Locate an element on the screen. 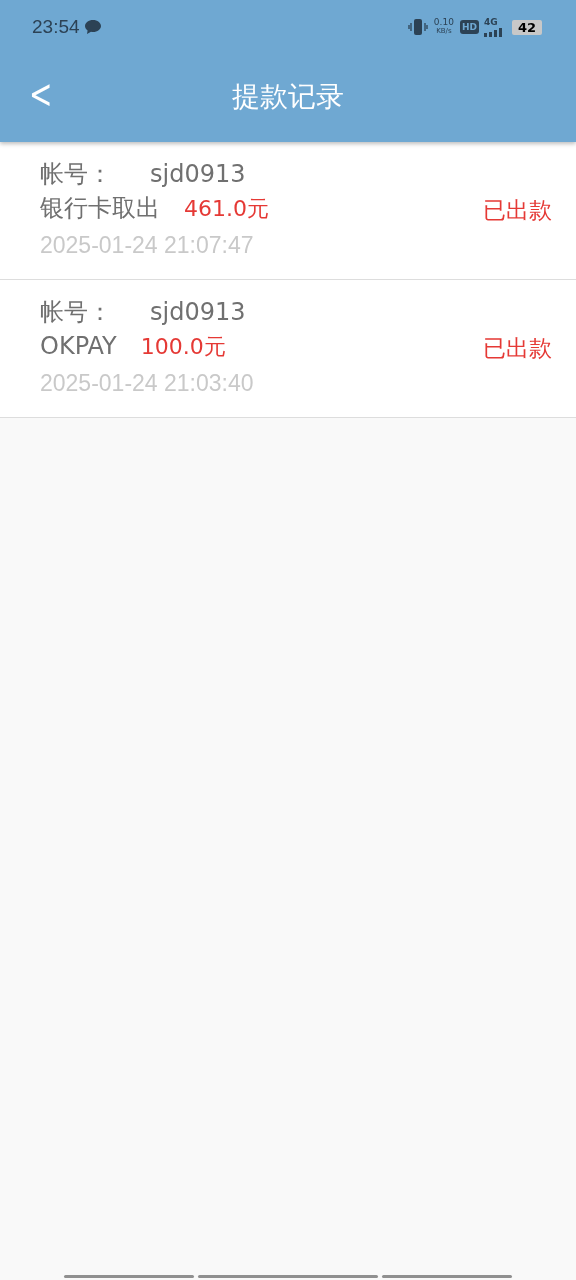 This screenshot has width=576, height=1280. battery-level: 42 is located at coordinates (526, 27).